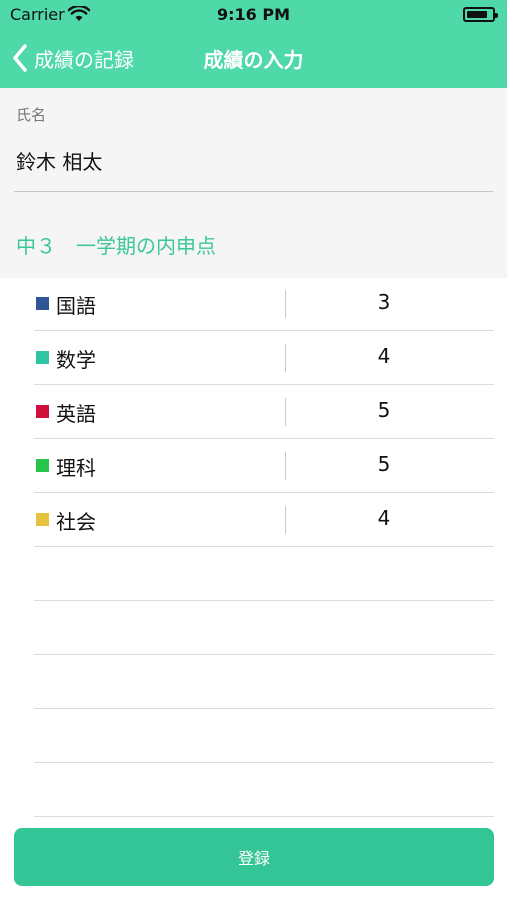 The height and width of the screenshot is (900, 507). Describe the element at coordinates (76, 306) in the screenshot. I see `subject-name: 国語` at that location.